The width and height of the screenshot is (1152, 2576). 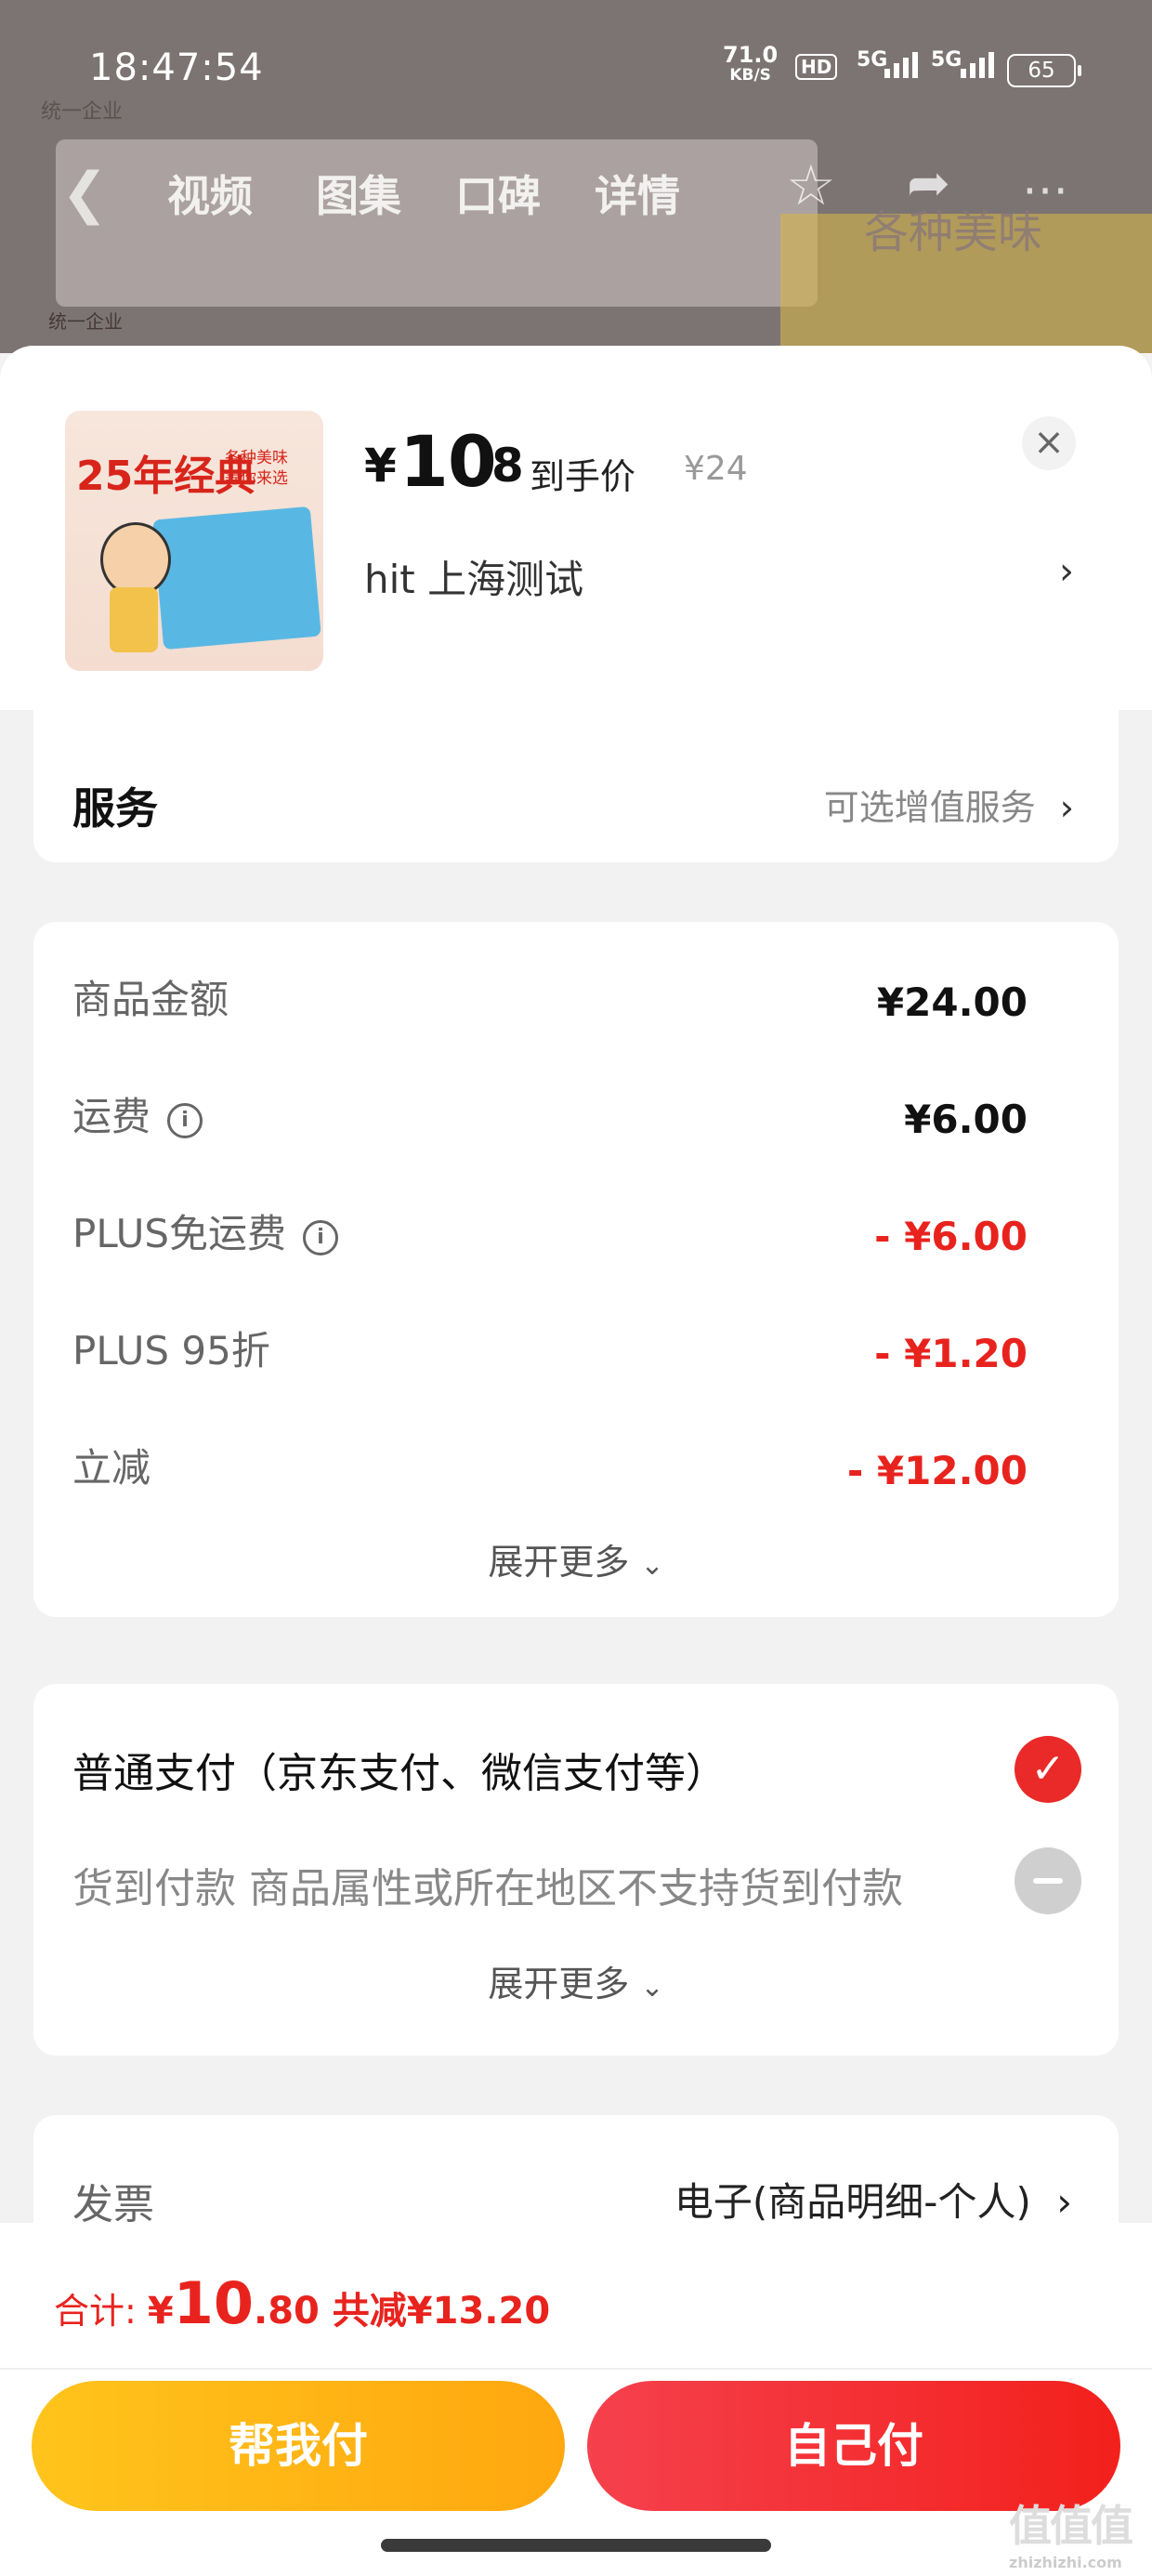 I want to click on close-icon: ×, so click(x=1049, y=443).